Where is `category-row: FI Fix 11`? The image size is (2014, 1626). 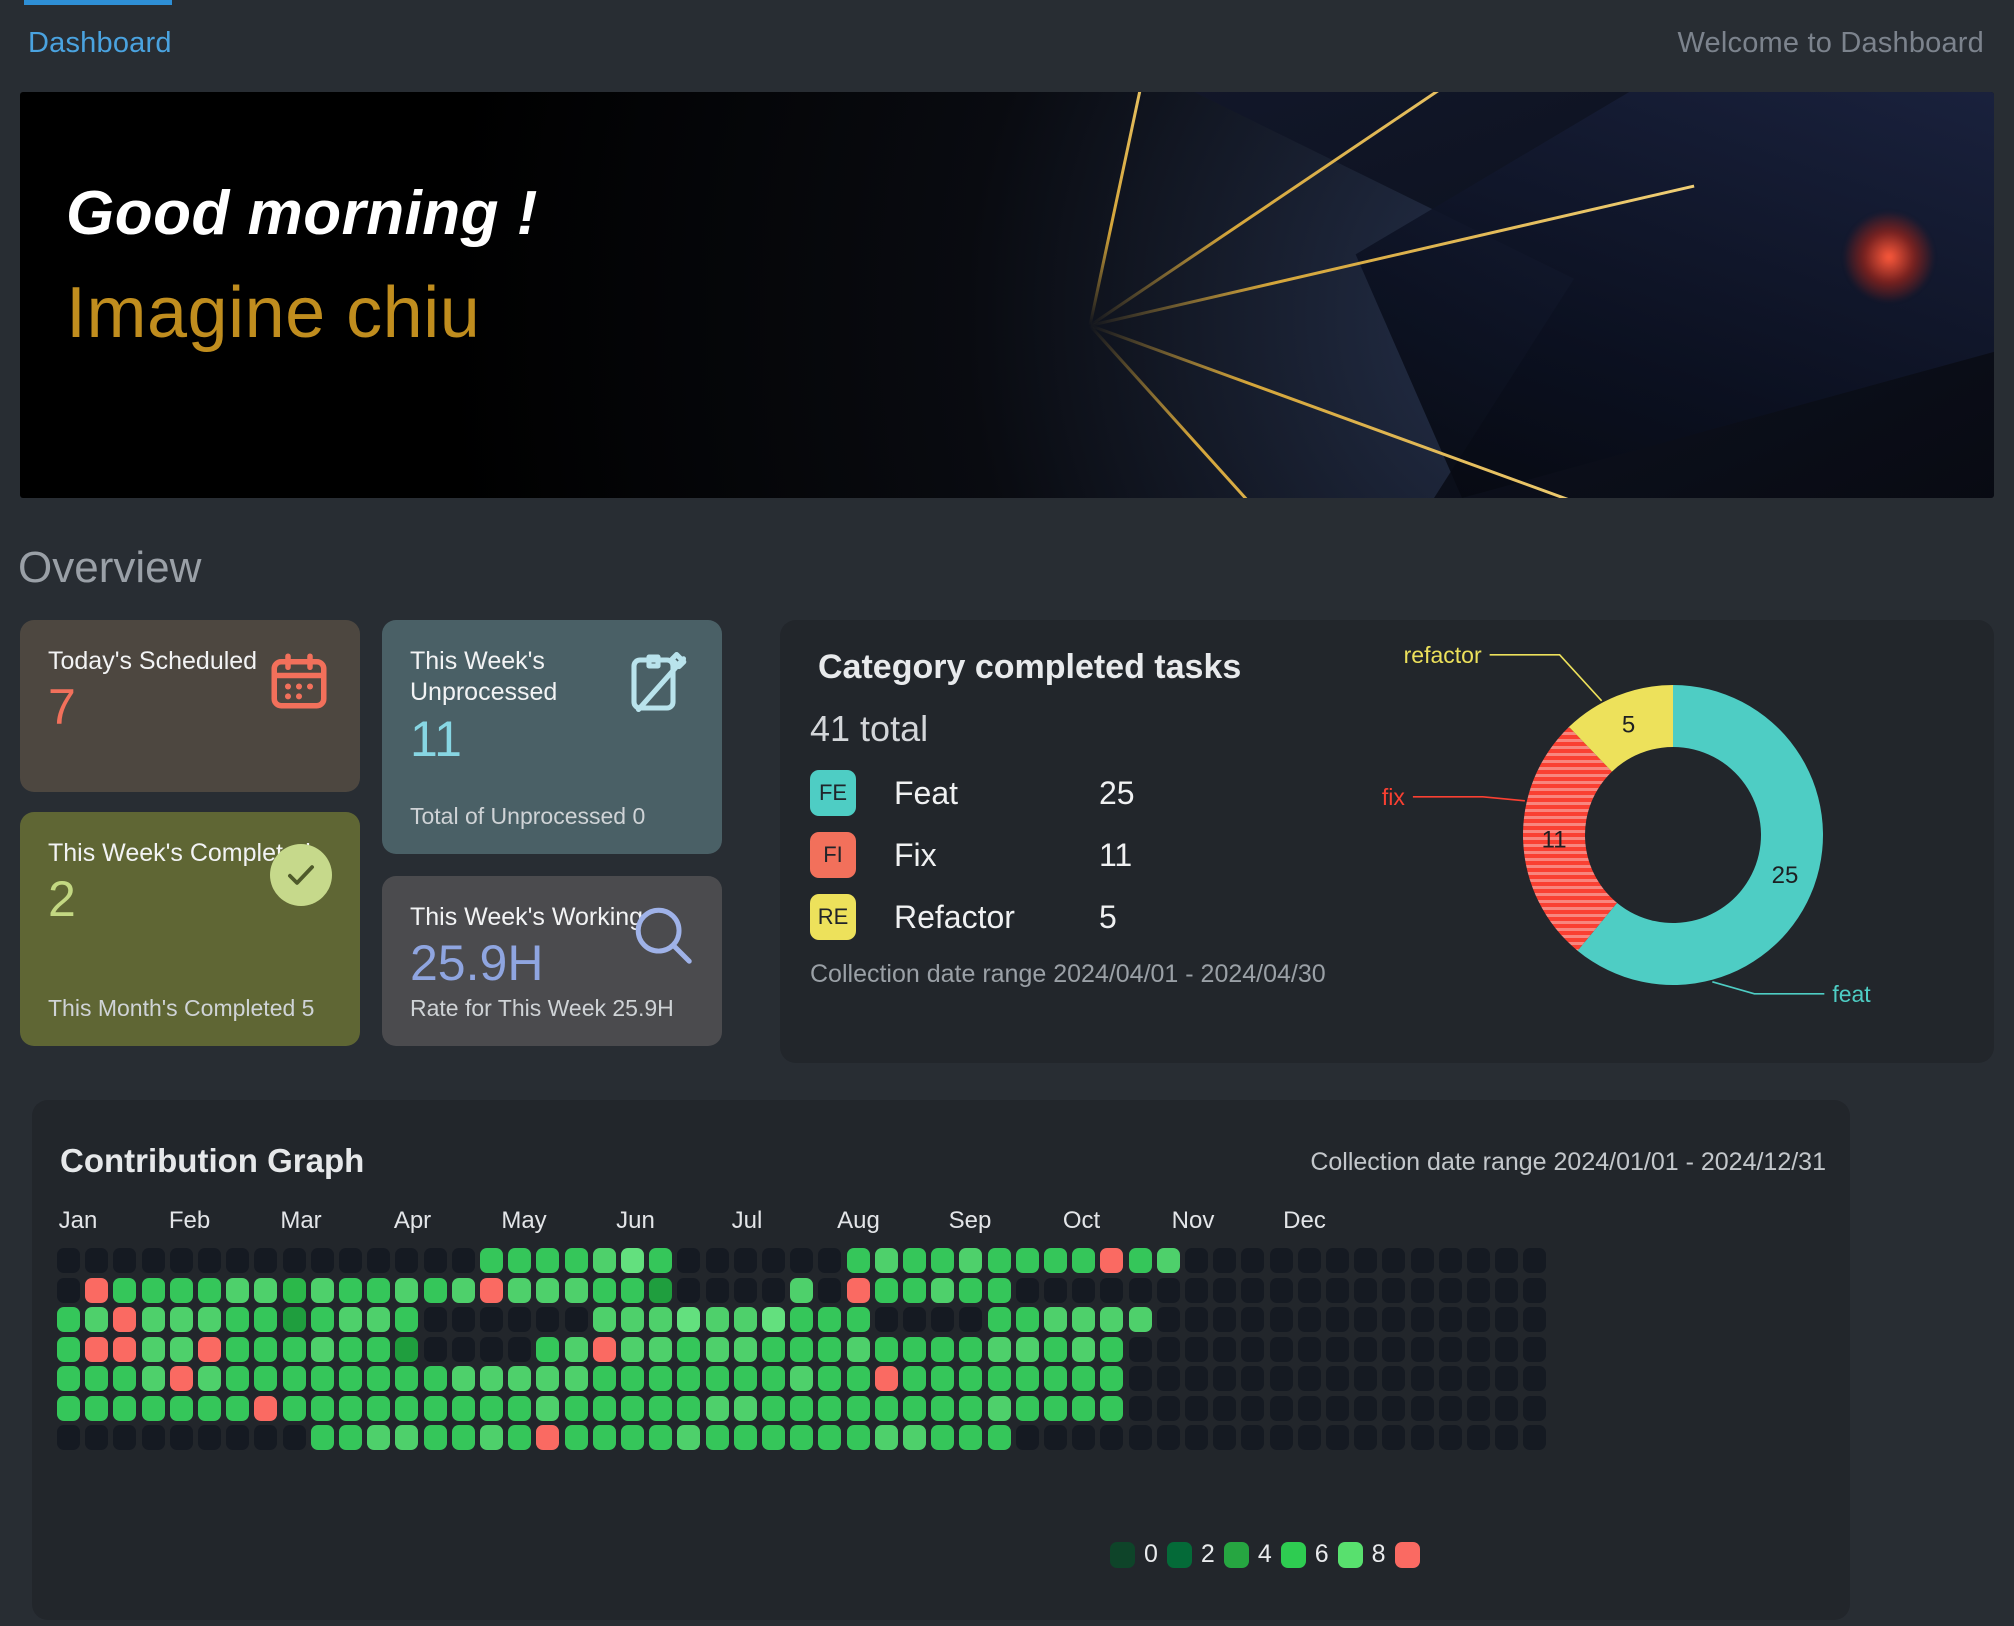 category-row: FI Fix 11 is located at coordinates (971, 855).